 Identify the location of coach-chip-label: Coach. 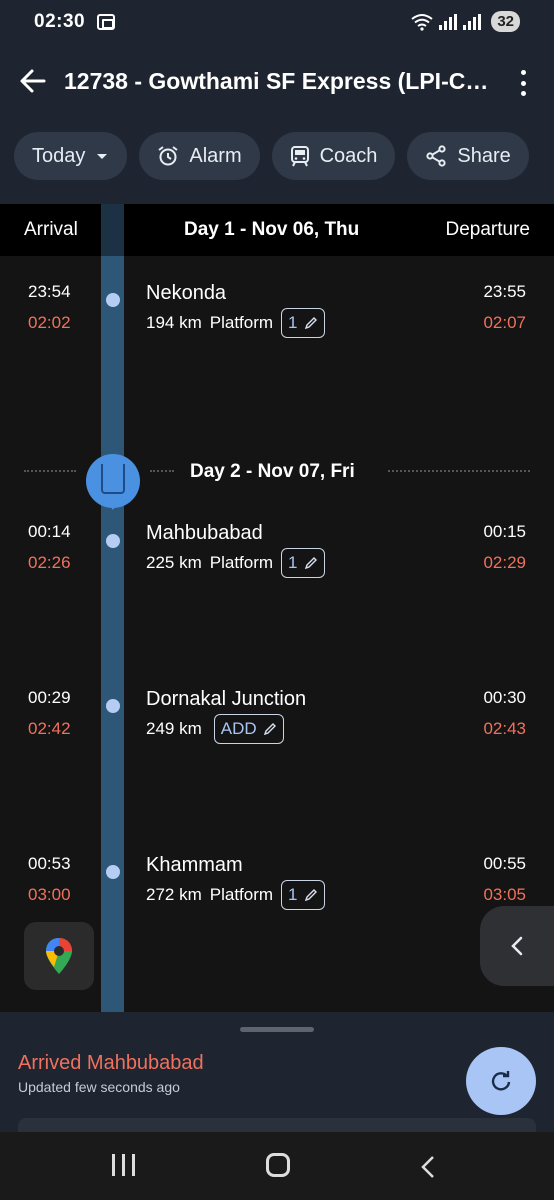
(348, 155).